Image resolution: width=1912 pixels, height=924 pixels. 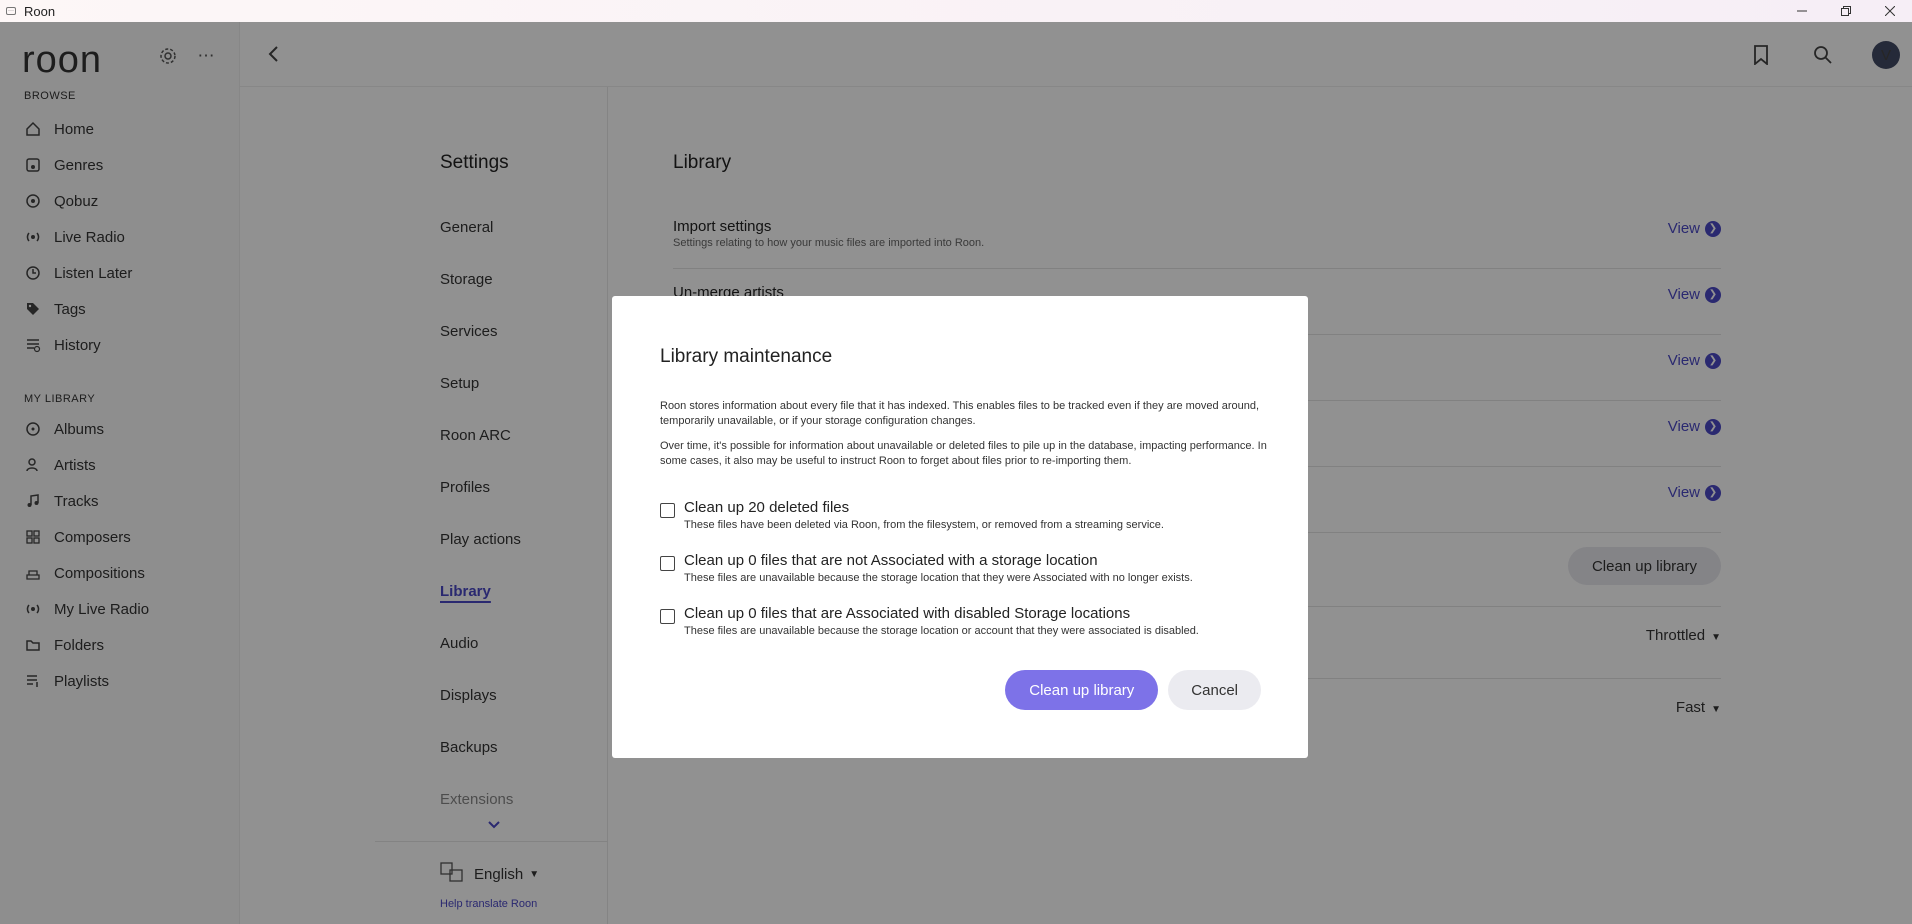 I want to click on cancel-button: Cancel, so click(x=1214, y=690).